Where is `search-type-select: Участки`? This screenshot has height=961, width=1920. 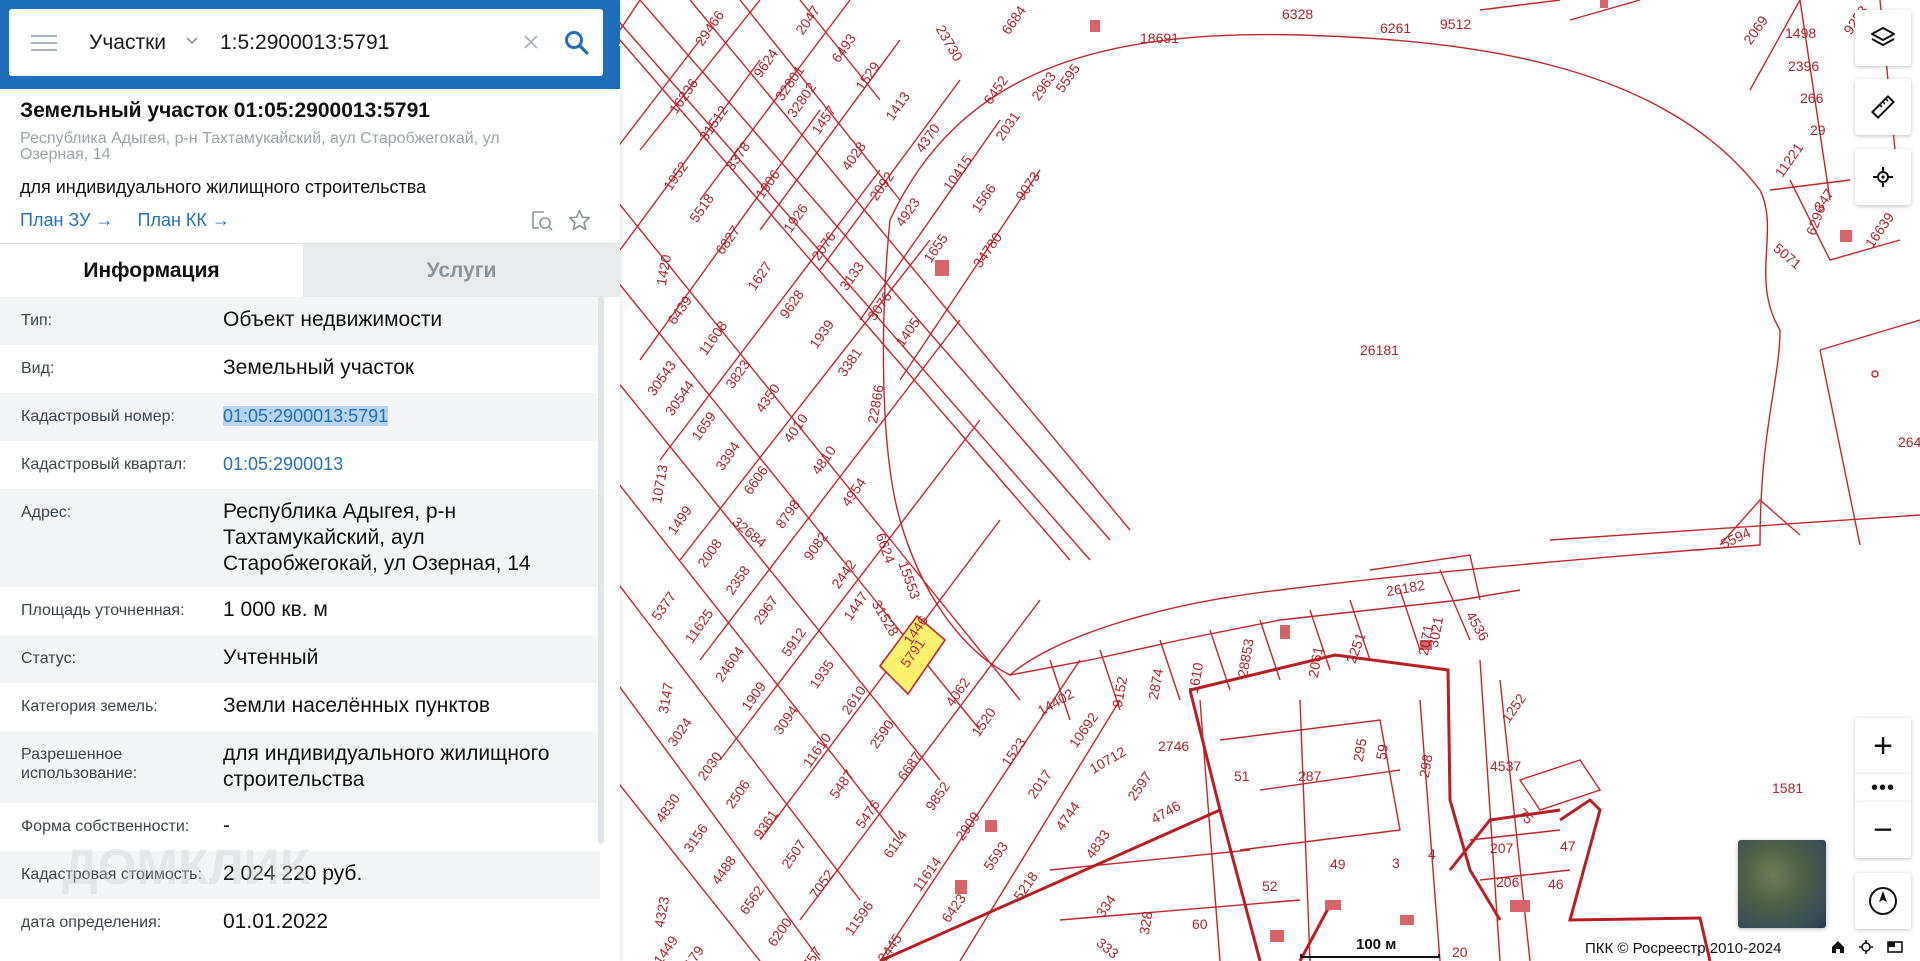 search-type-select: Участки is located at coordinates (127, 43).